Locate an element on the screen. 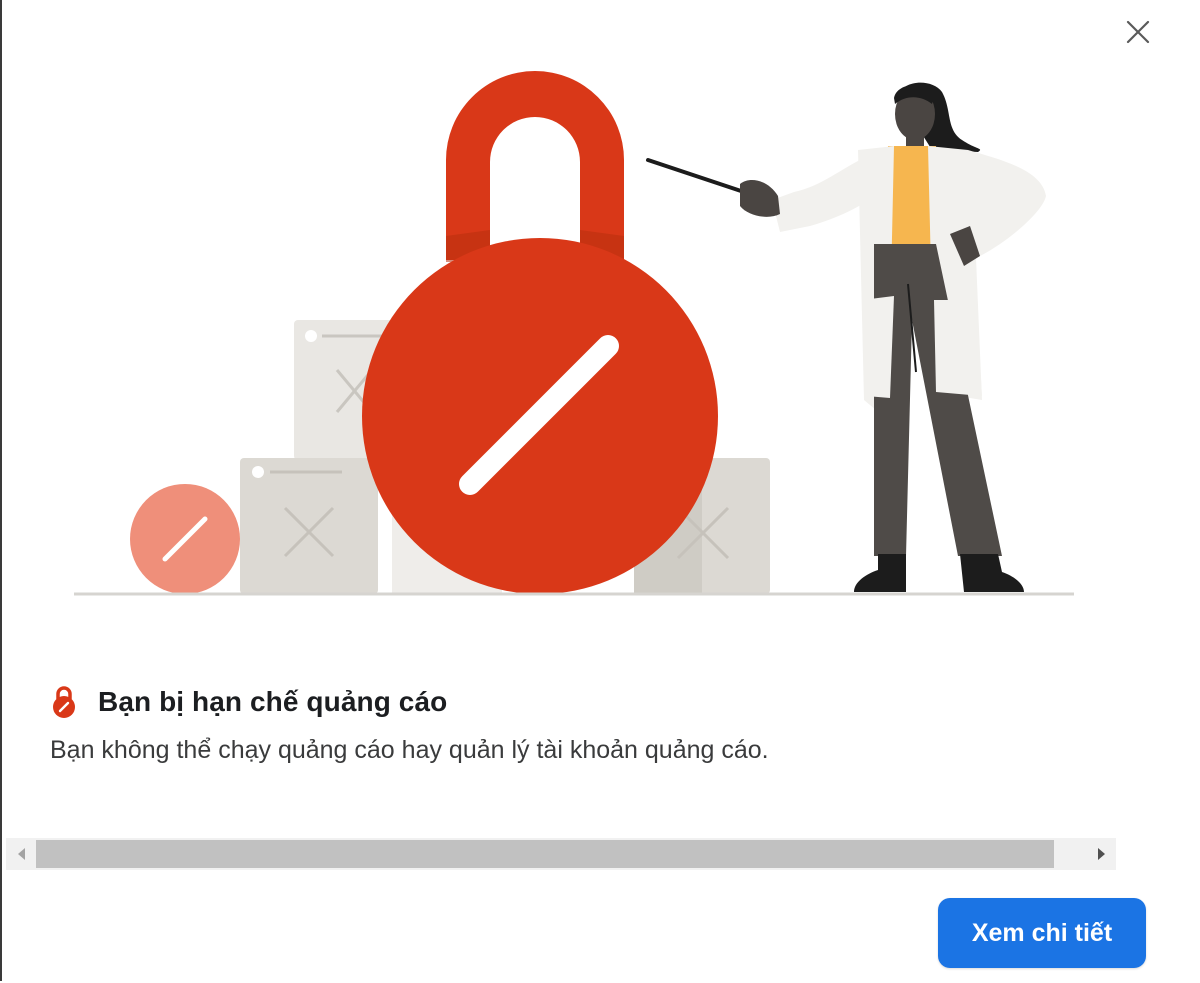 The image size is (1200, 983). box-bottom-left is located at coordinates (309, 526).